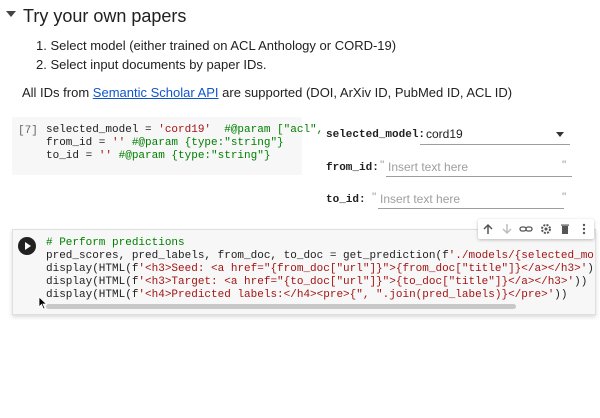 This screenshot has width=600, height=418. Describe the element at coordinates (352, 168) in the screenshot. I see `from-id-label: from_id:` at that location.